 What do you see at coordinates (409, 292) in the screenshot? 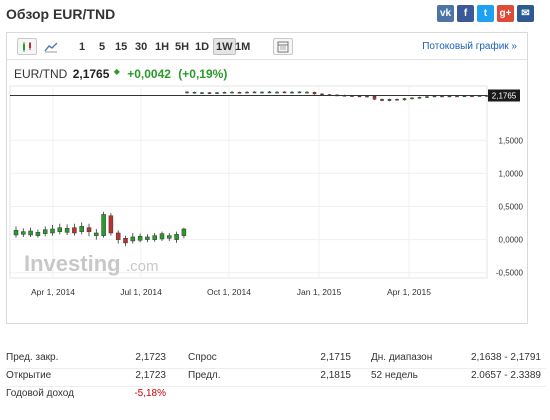
I see `x-tick-label: Apr 1, 2015` at bounding box center [409, 292].